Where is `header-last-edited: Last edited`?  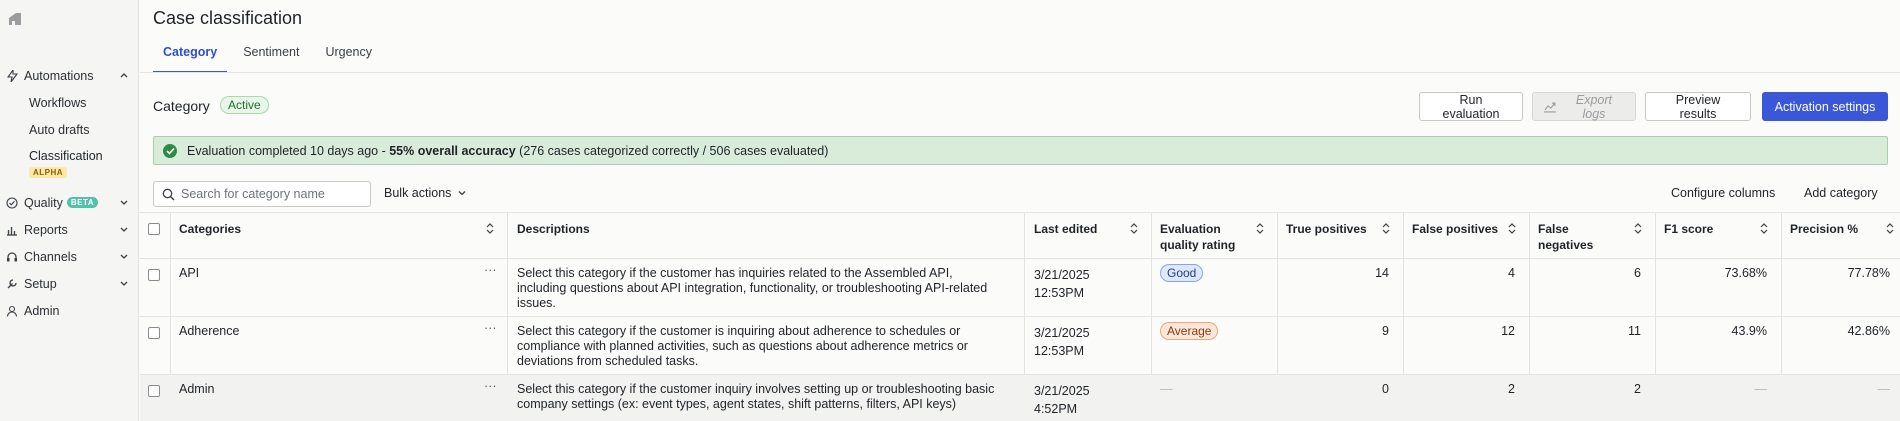 header-last-edited: Last edited is located at coordinates (1065, 229).